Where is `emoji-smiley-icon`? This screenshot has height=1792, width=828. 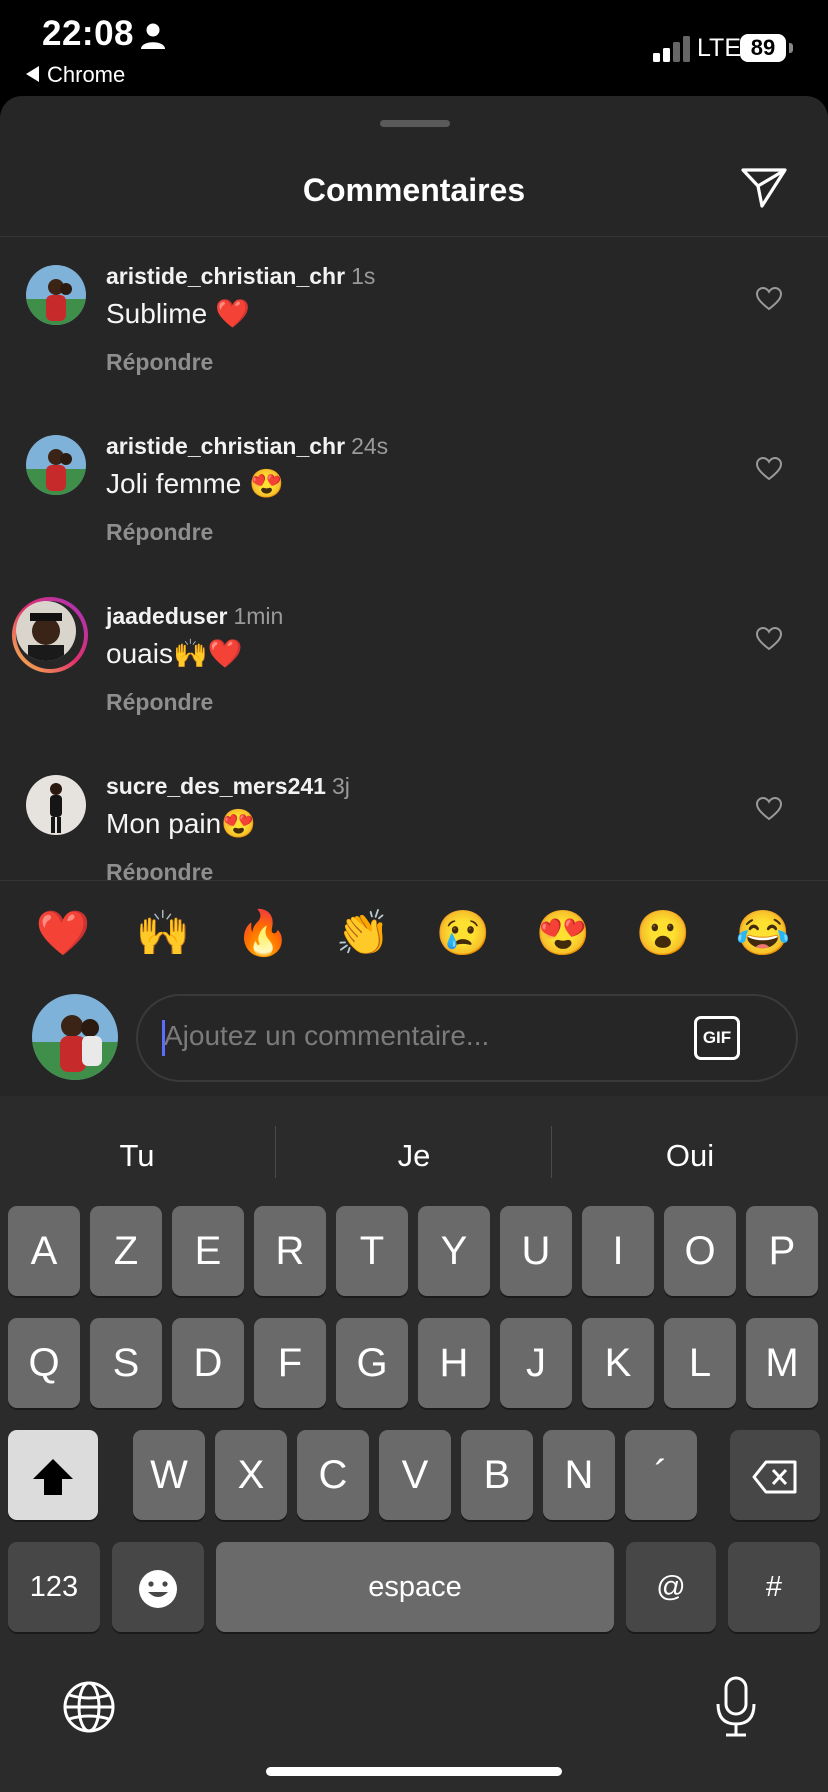 emoji-smiley-icon is located at coordinates (158, 1589).